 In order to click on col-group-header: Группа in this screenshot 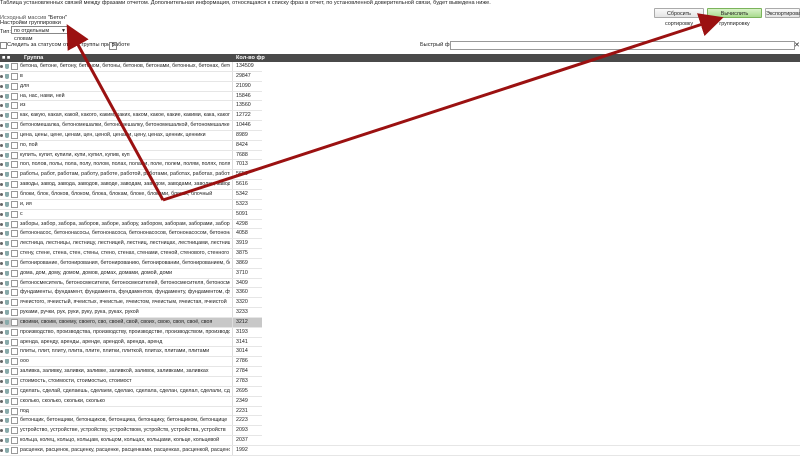, I will do `click(33, 58)`.